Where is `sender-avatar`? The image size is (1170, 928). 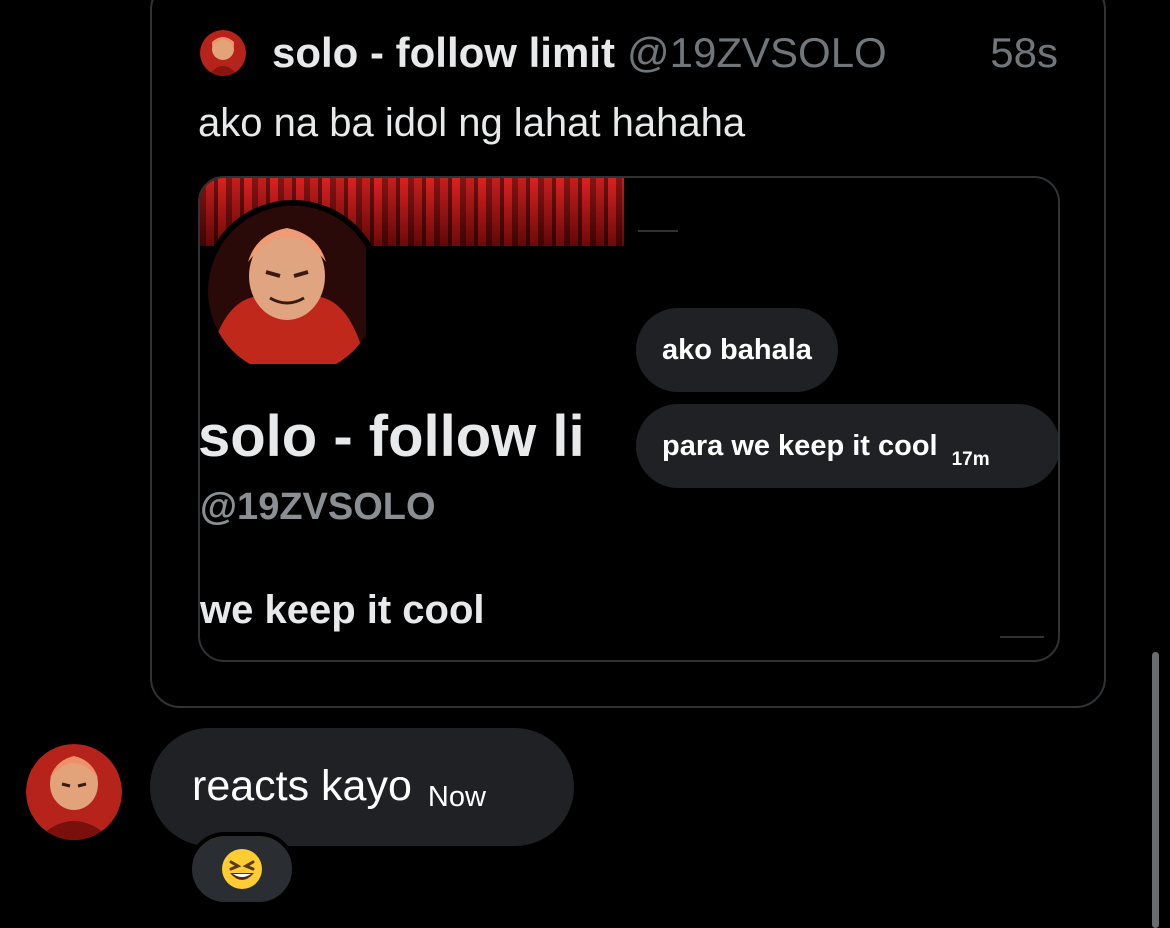 sender-avatar is located at coordinates (74, 792).